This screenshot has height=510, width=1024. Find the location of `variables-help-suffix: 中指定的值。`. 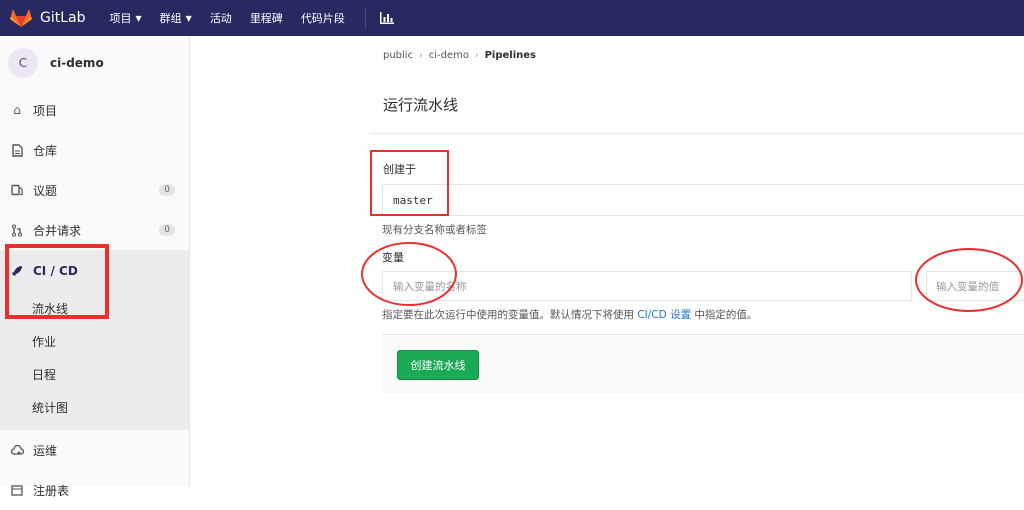

variables-help-suffix: 中指定的值。 is located at coordinates (726, 315).